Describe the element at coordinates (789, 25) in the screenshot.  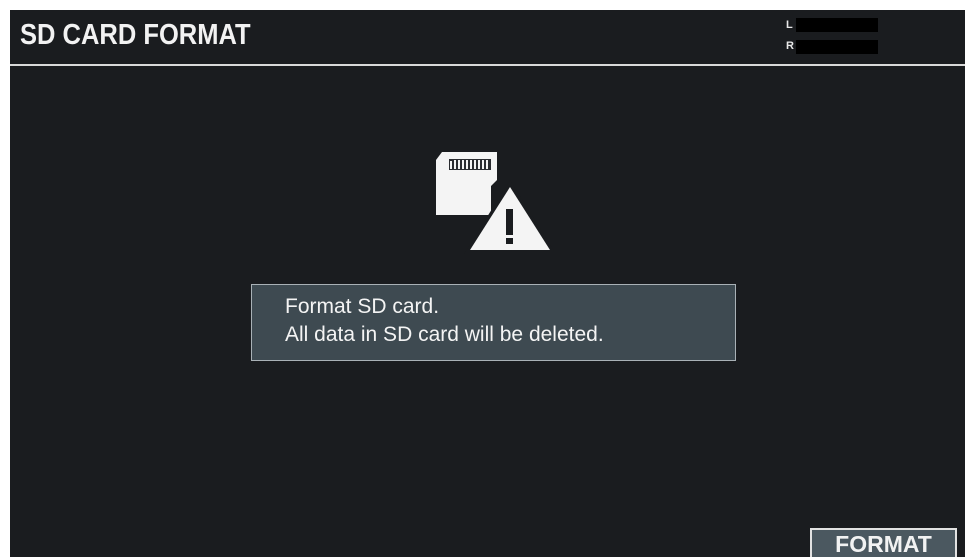
I see `level-meter-left-label: L` at that location.